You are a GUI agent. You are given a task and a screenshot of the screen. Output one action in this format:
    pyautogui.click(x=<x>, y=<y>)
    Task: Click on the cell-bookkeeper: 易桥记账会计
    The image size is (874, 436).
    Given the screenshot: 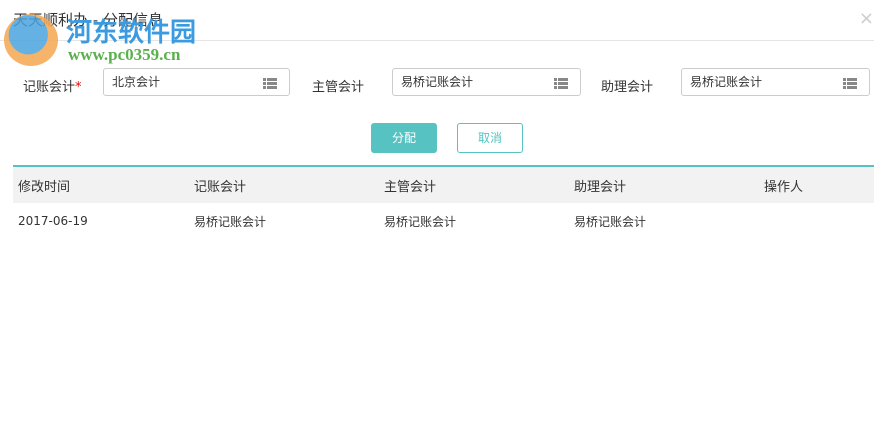 What is the action you would take?
    pyautogui.click(x=230, y=221)
    